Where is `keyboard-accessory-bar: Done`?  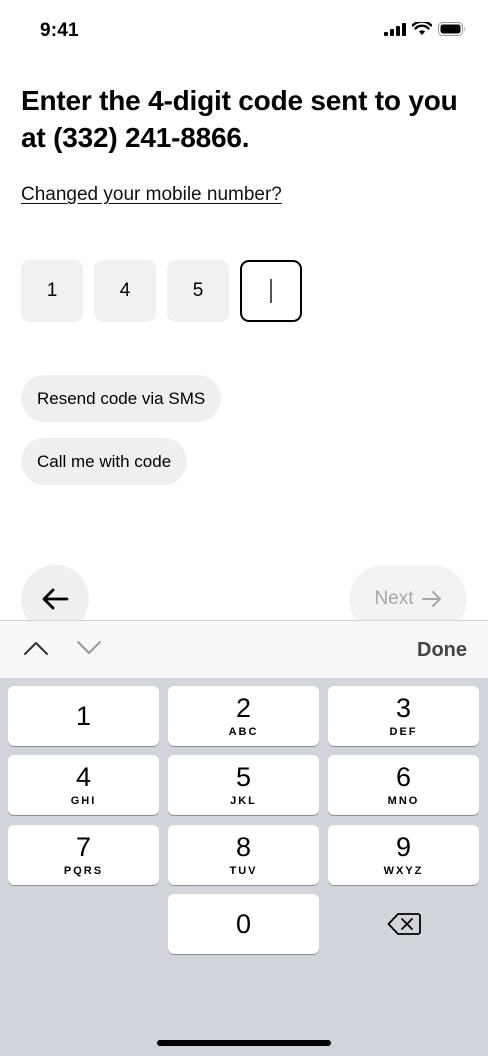 keyboard-accessory-bar: Done is located at coordinates (244, 649).